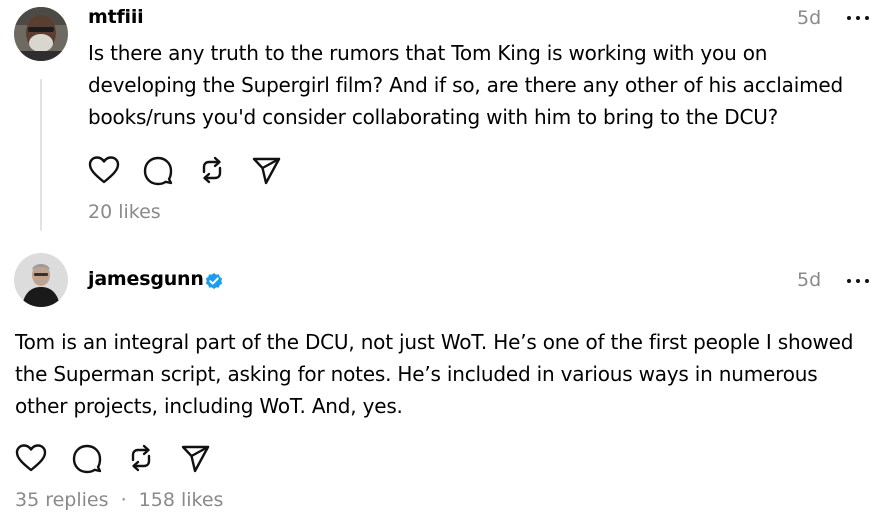 The image size is (888, 529). What do you see at coordinates (858, 281) in the screenshot?
I see `reply-more-icon` at bounding box center [858, 281].